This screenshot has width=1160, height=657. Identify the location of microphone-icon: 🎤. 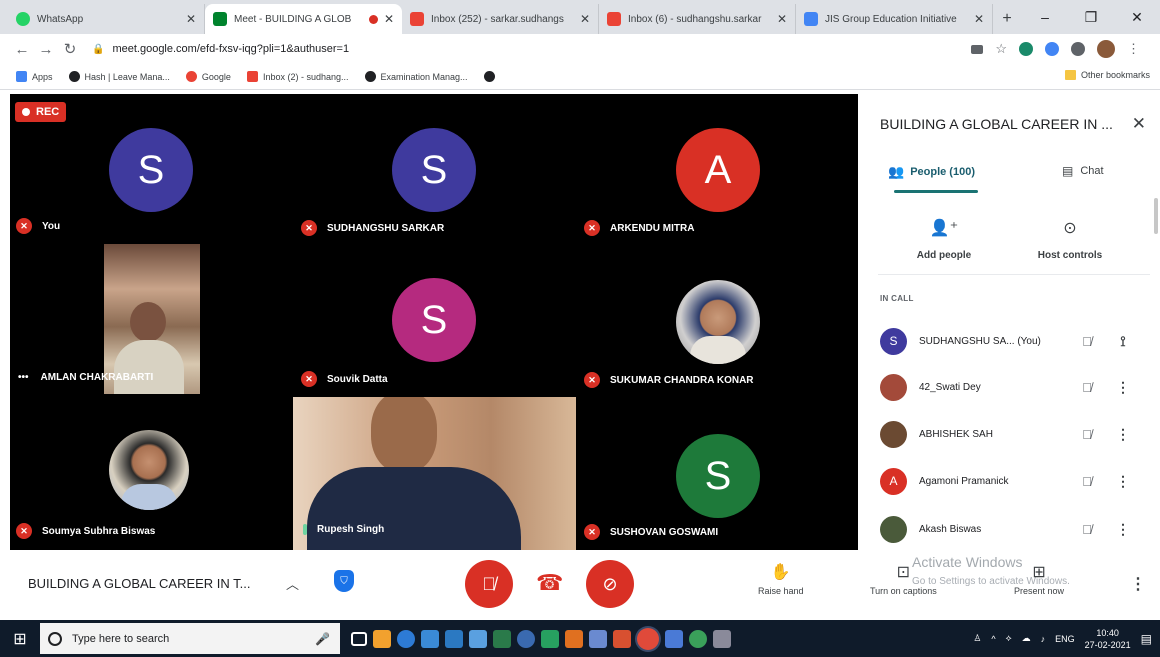
(322, 639).